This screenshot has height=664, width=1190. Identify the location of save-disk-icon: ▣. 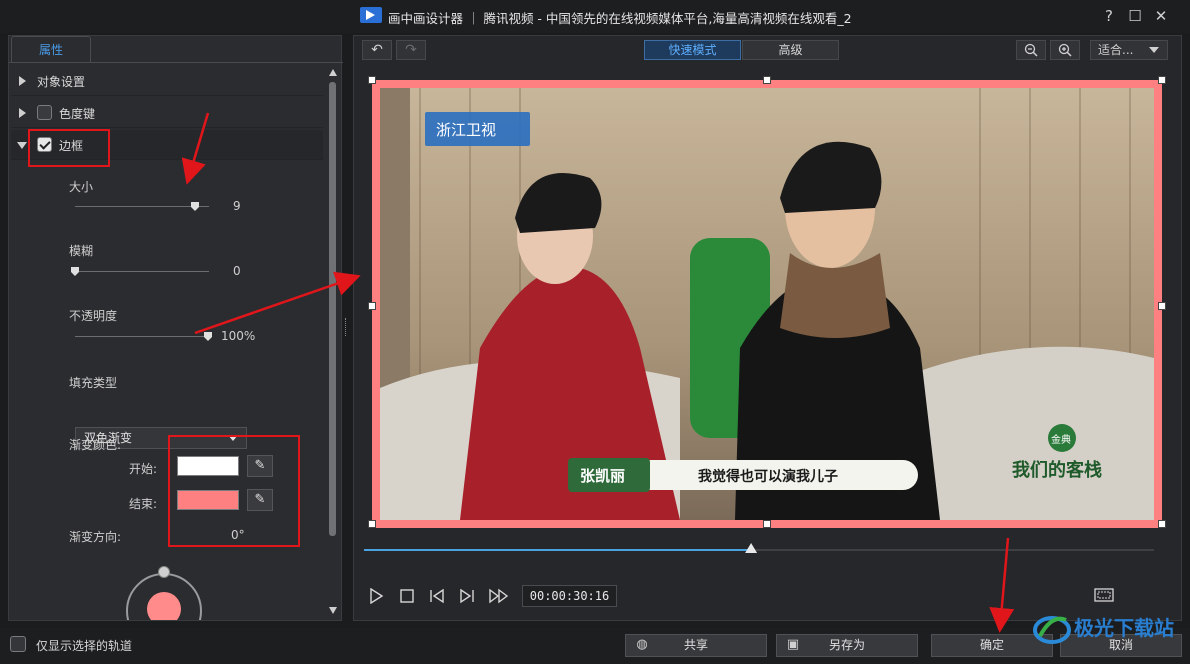
(793, 644).